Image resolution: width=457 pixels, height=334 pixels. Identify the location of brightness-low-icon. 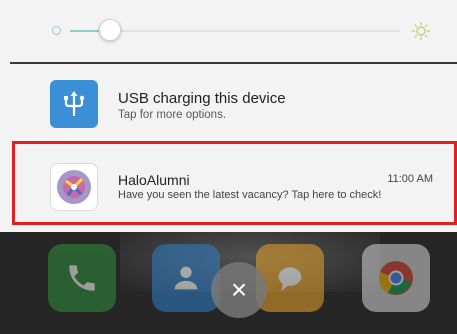
(56, 30).